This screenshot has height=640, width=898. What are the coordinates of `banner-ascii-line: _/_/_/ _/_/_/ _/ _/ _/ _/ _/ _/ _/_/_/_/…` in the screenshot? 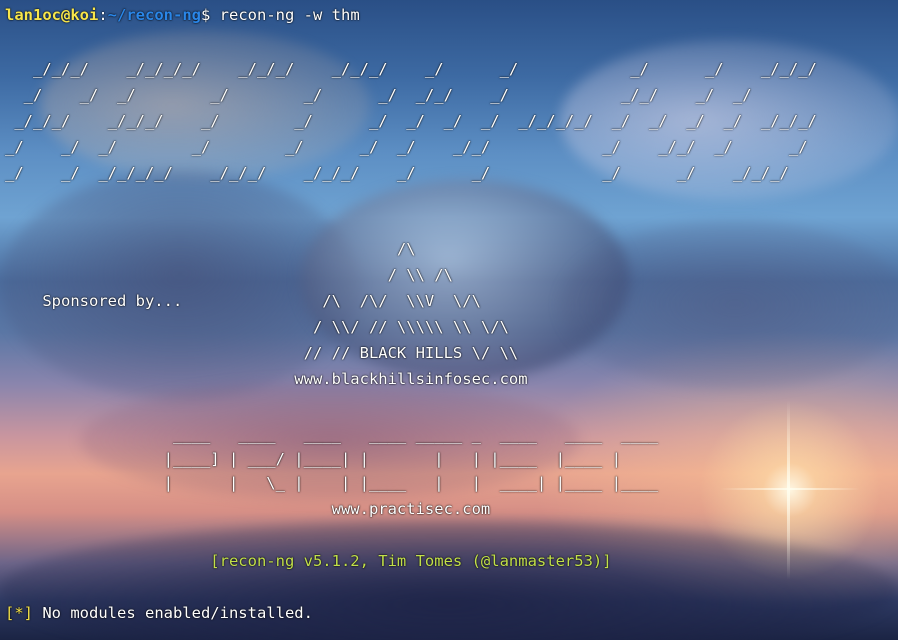 It's located at (411, 121).